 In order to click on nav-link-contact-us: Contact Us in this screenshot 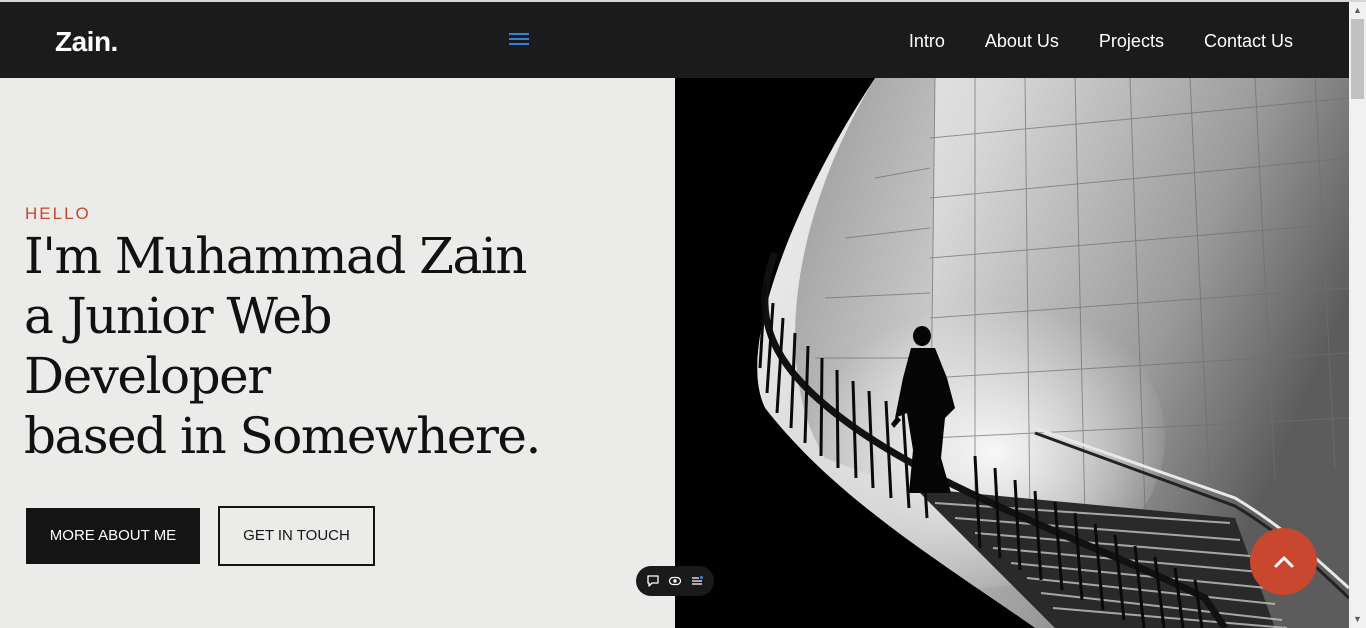, I will do `click(1248, 41)`.